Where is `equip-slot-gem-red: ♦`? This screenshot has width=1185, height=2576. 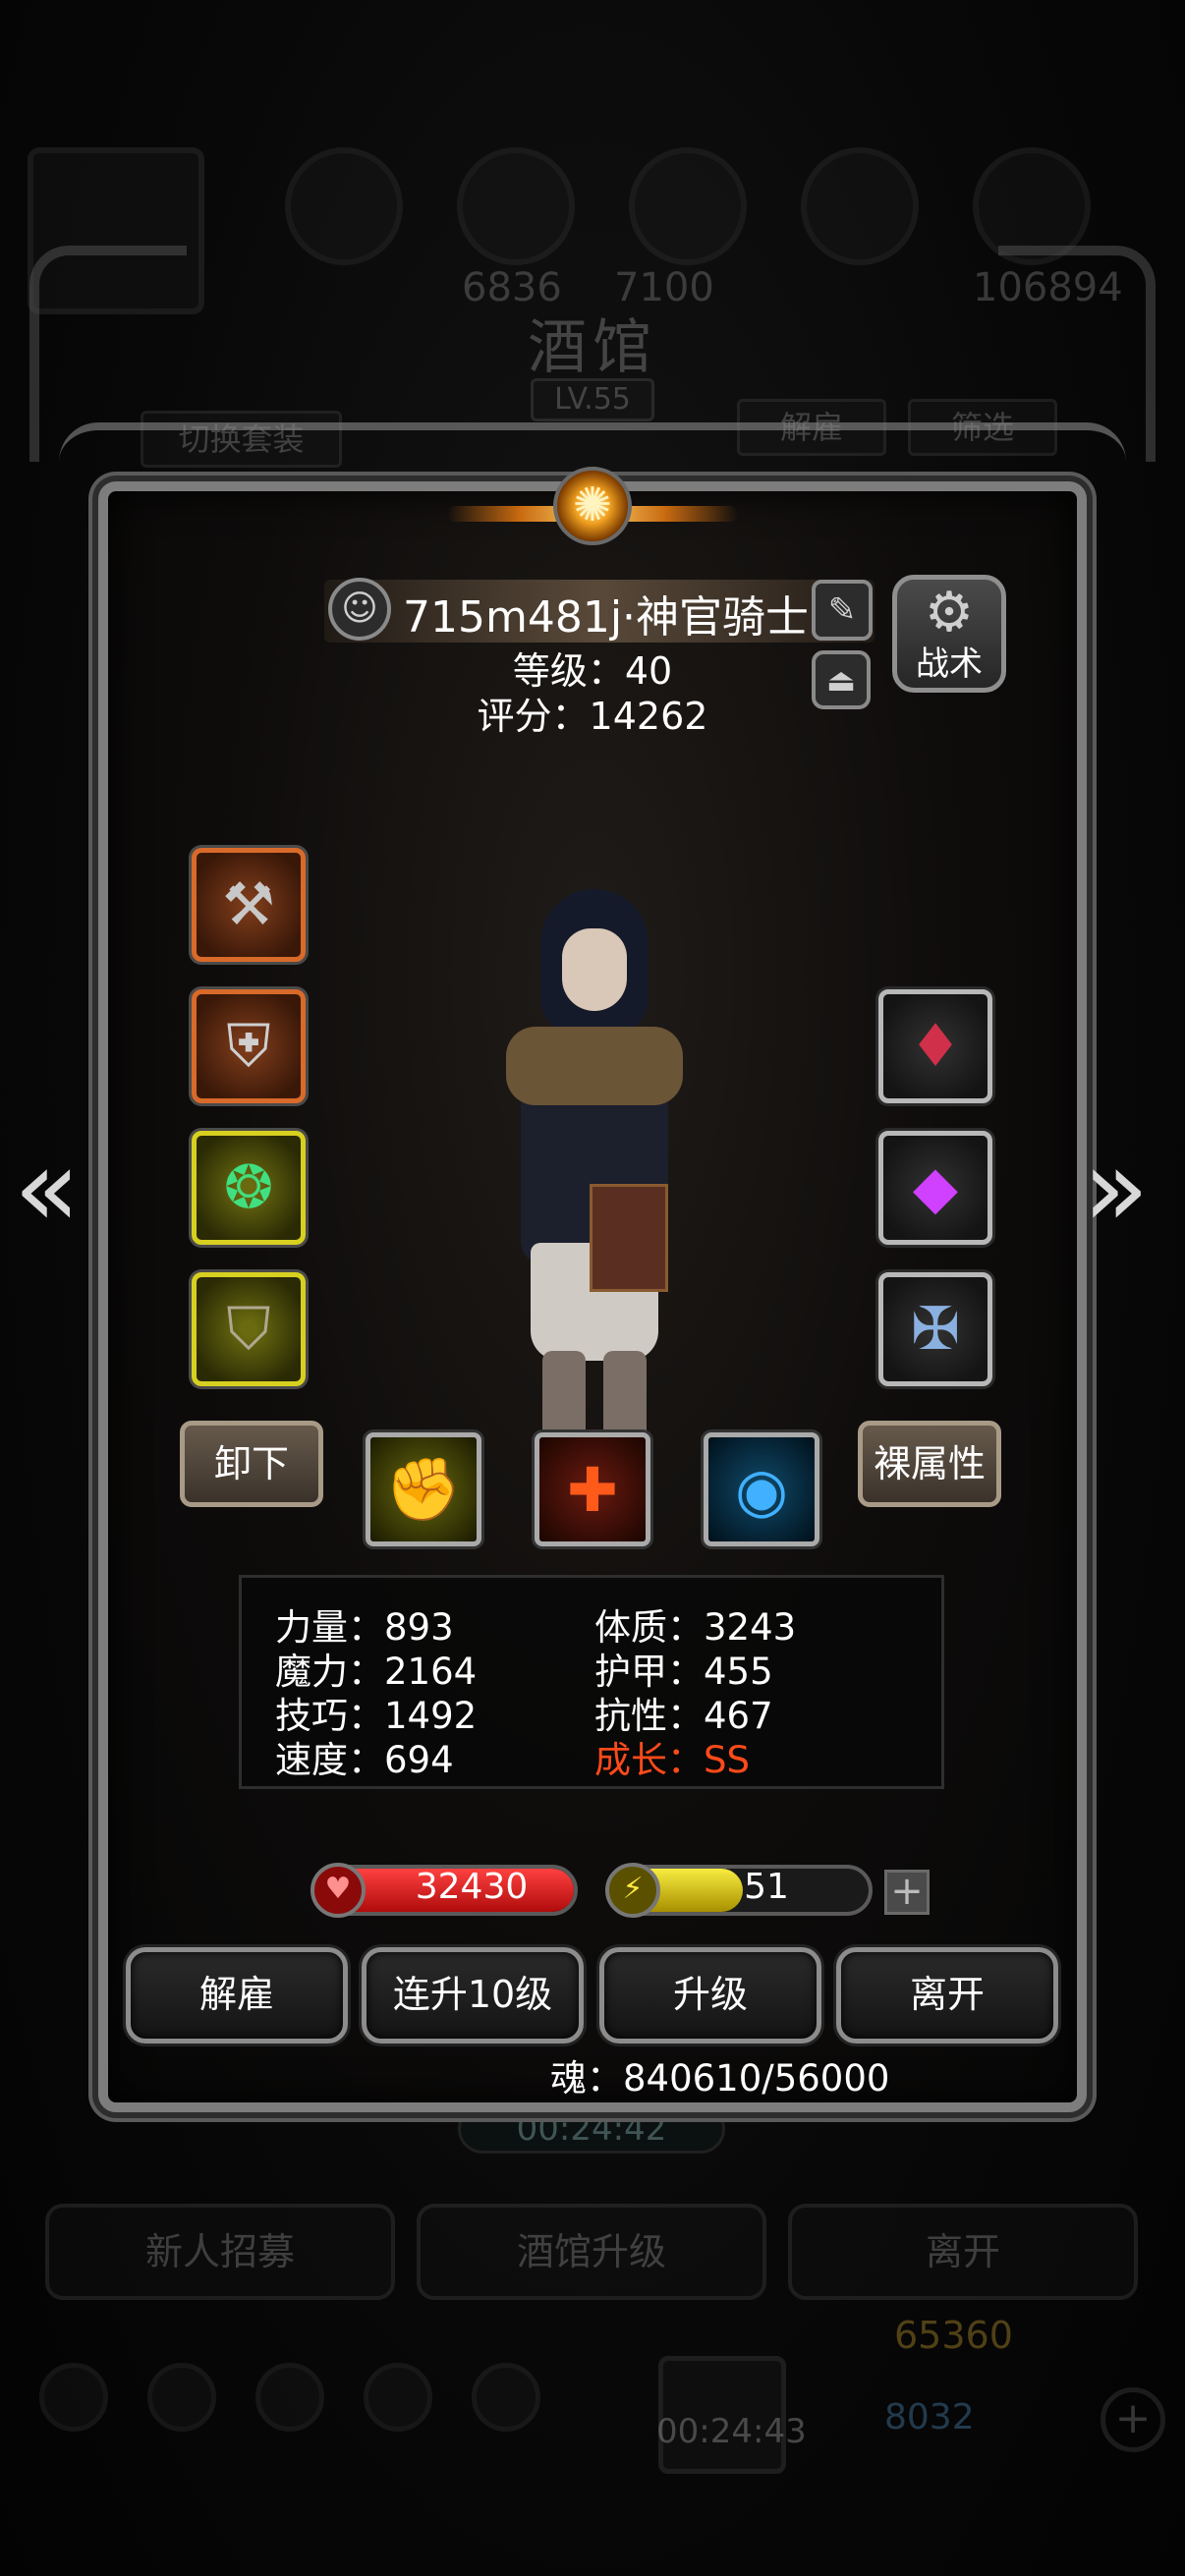
equip-slot-gem-red: ♦ is located at coordinates (935, 1046).